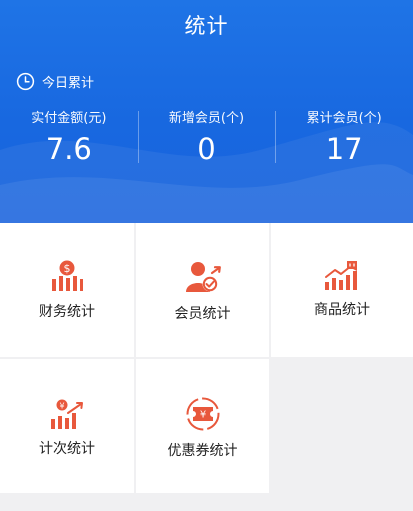 This screenshot has width=413, height=511. What do you see at coordinates (67, 275) in the screenshot?
I see `finance-icon: $` at bounding box center [67, 275].